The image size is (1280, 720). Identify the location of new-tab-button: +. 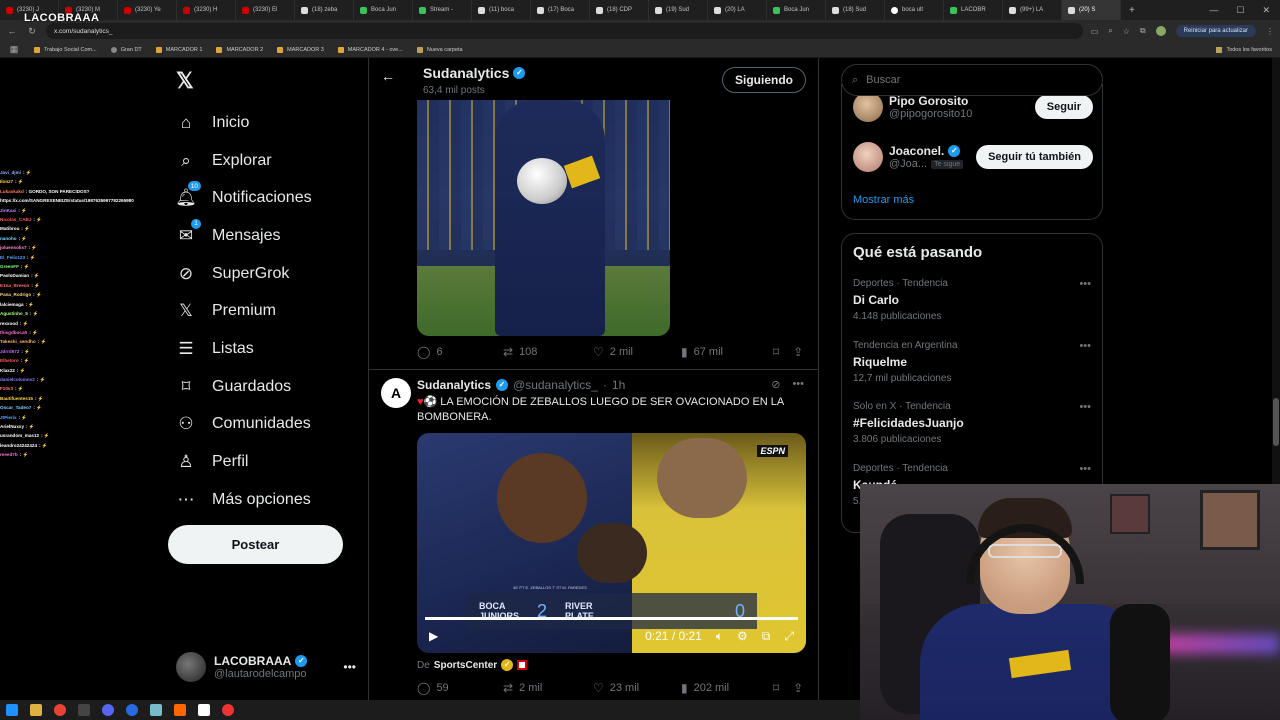
(1132, 10).